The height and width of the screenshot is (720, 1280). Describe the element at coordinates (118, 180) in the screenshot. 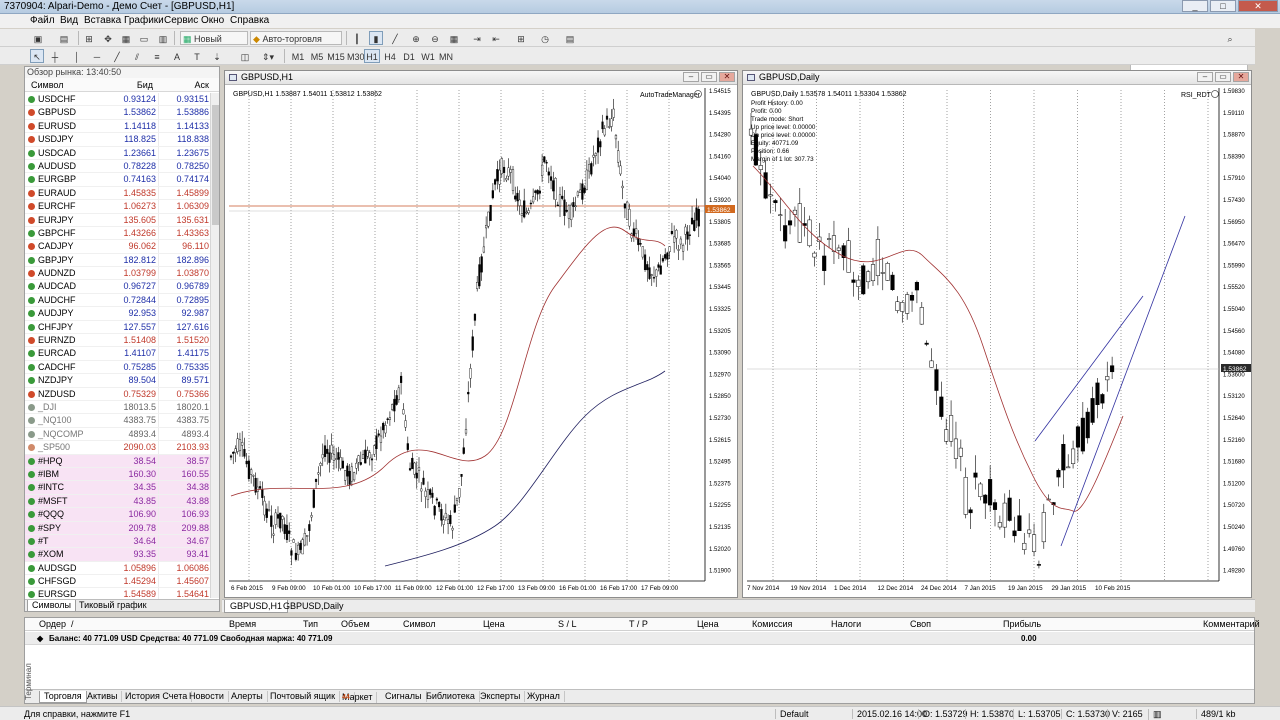

I see `market-row: EURGBP 0.74163 0.74174` at that location.